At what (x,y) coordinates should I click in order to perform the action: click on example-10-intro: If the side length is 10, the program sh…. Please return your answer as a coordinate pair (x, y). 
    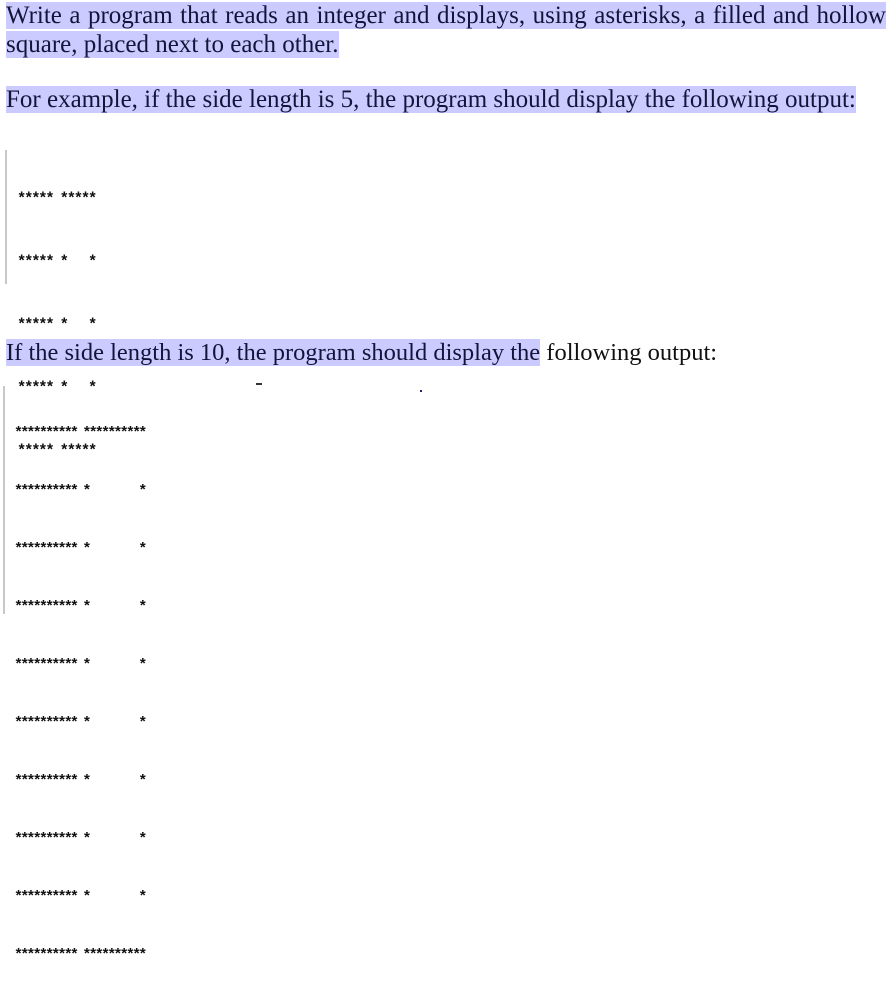
    Looking at the image, I should click on (446, 352).